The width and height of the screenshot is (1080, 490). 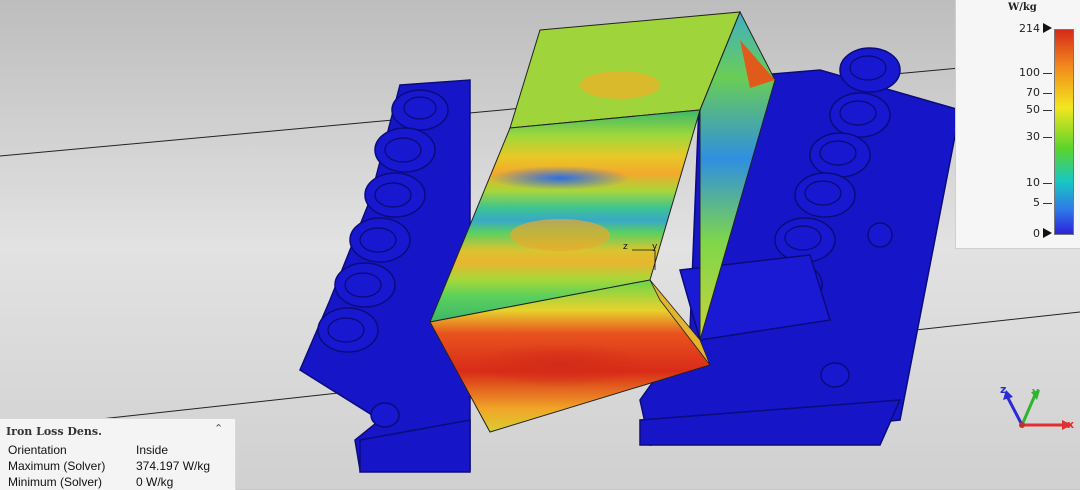 What do you see at coordinates (155, 482) in the screenshot?
I see `info-value-minimum: 0 W/kg` at bounding box center [155, 482].